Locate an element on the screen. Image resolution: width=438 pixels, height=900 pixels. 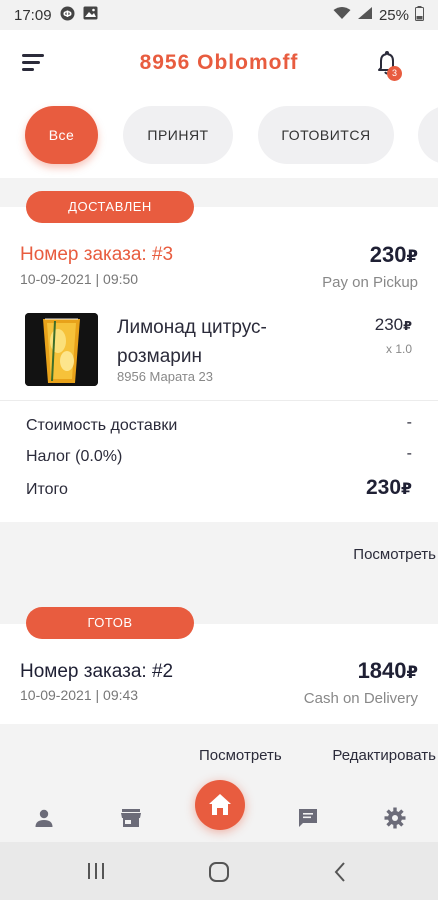
order-datetime: 10-09-2021 | 09:50 is located at coordinates (79, 279).